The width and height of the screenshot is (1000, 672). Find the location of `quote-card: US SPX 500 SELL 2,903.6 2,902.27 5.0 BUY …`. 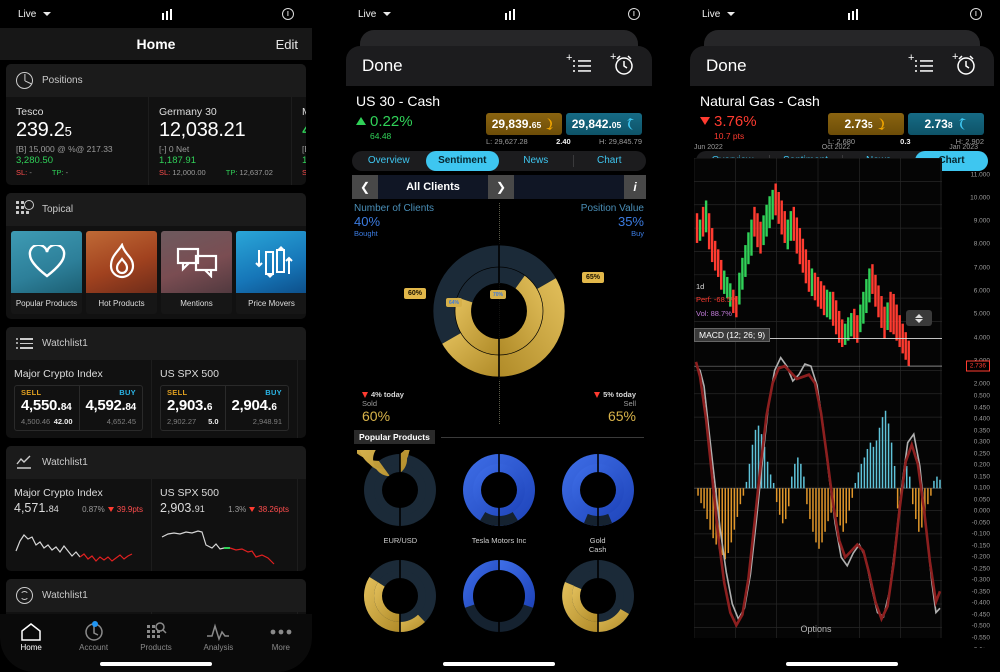

quote-card: US SPX 500 SELL 2,903.6 2,902.27 5.0 BUY … is located at coordinates (225, 399).